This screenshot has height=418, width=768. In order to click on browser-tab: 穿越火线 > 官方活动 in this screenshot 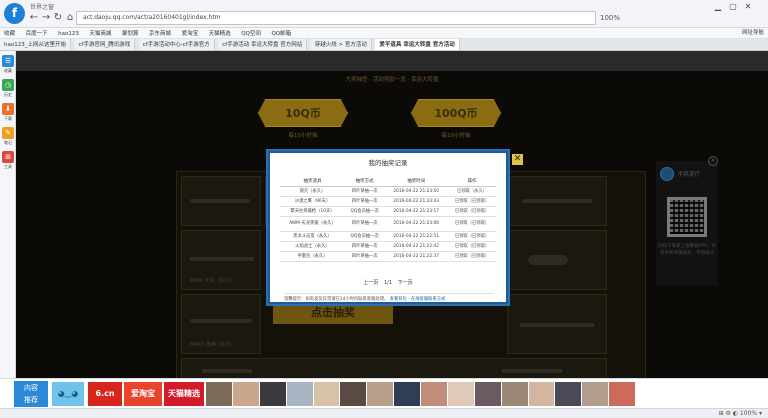, I will do `click(341, 44)`.